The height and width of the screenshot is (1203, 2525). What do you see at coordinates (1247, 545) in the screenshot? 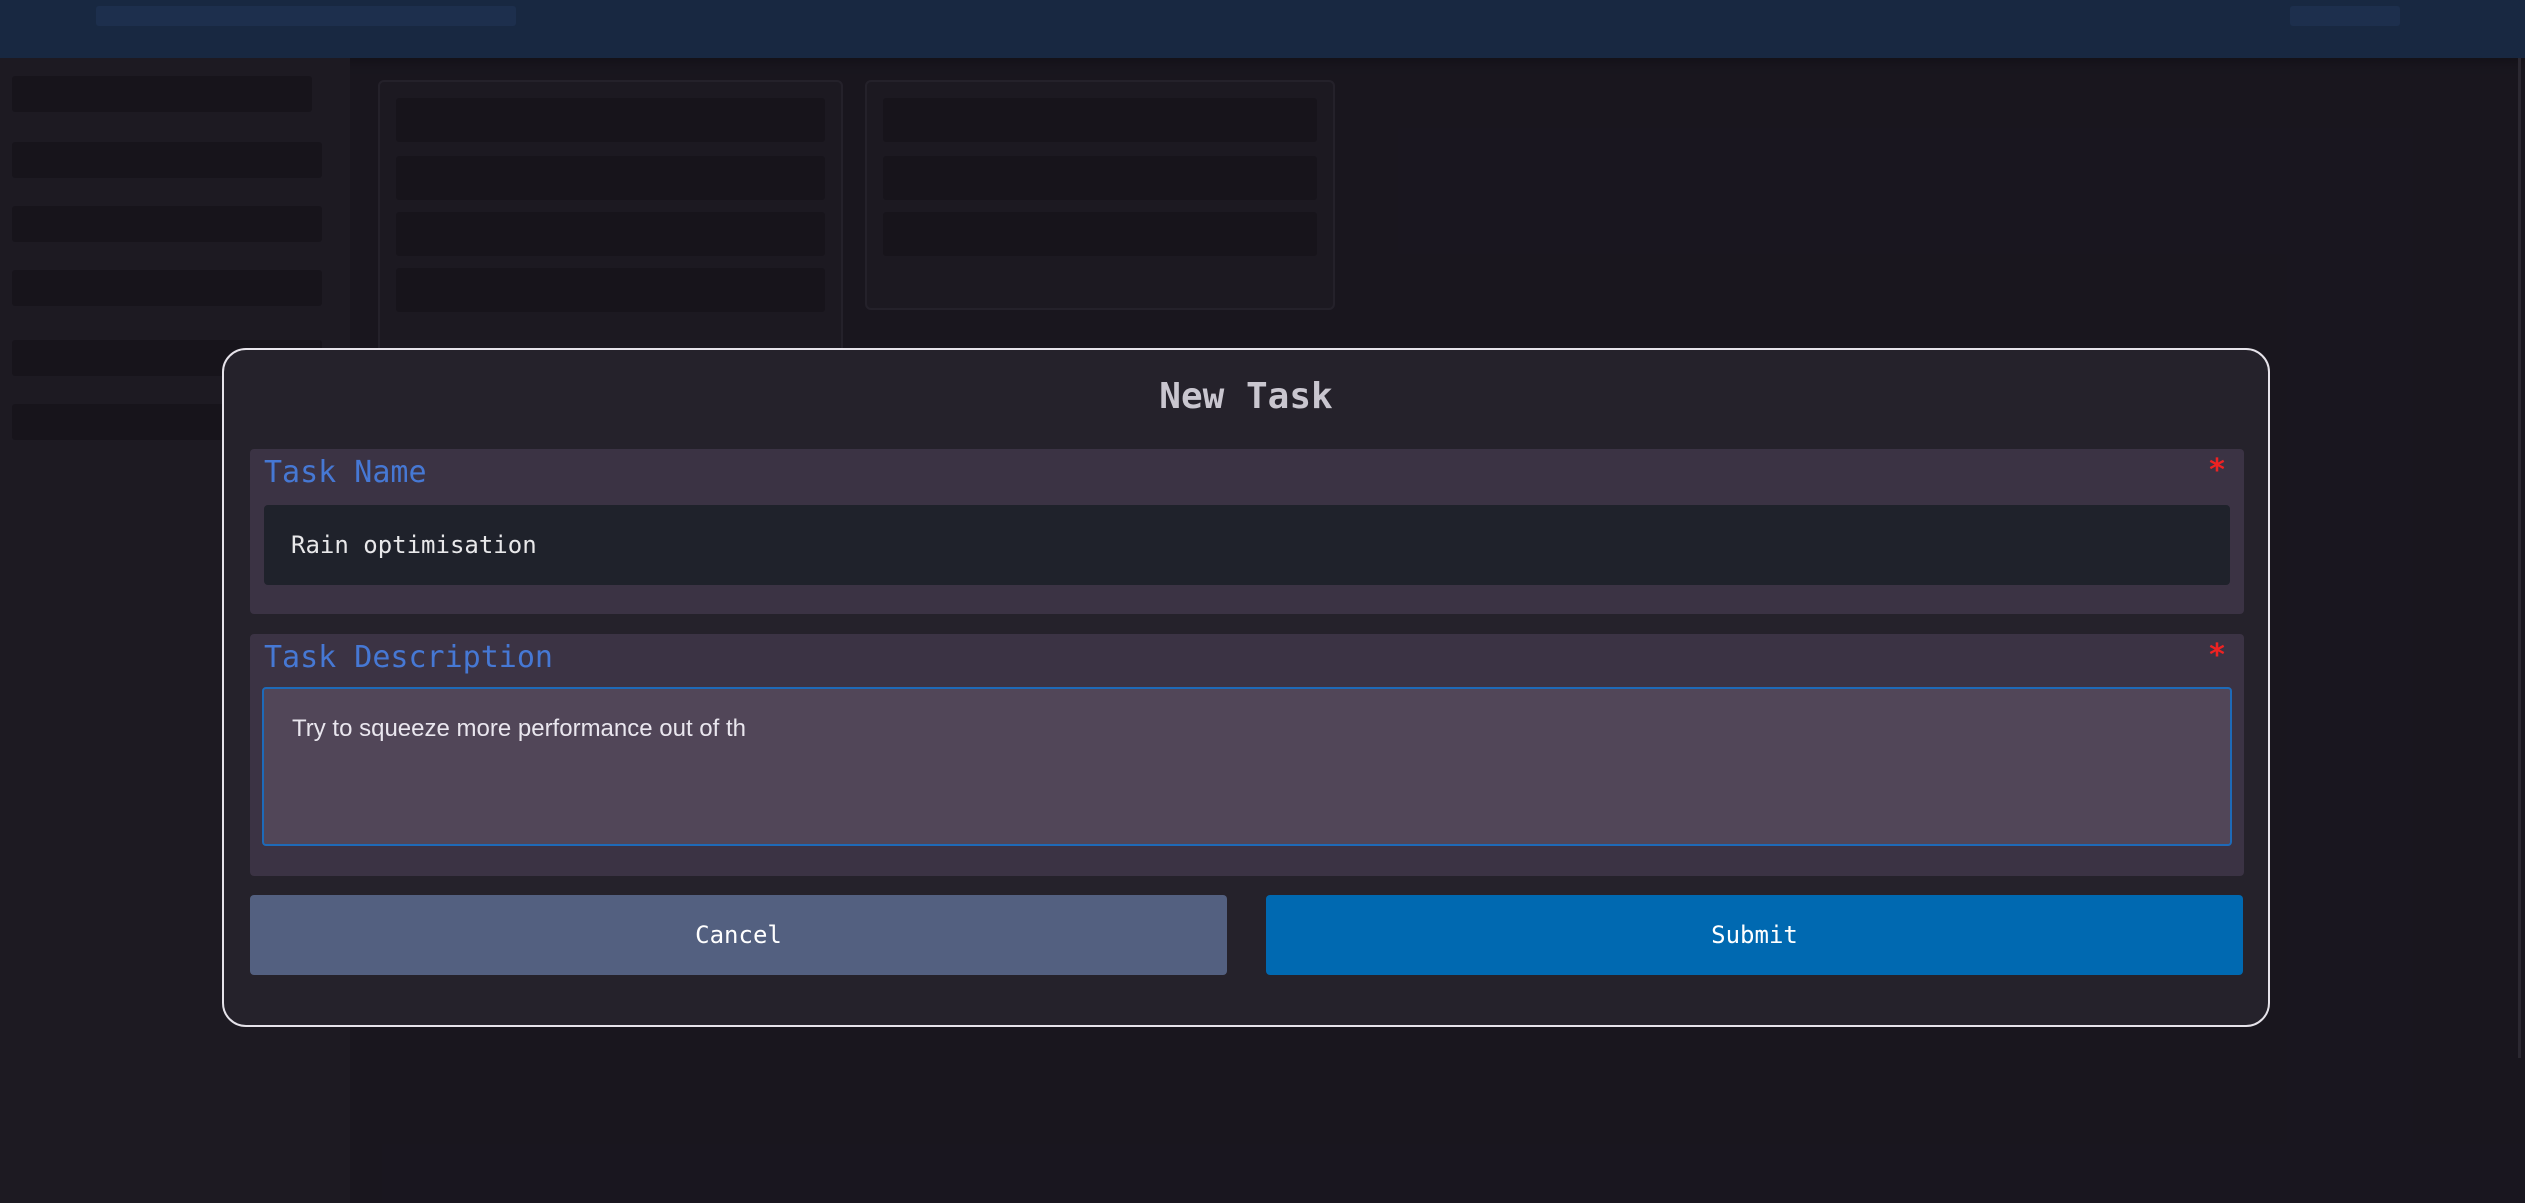
I see `task-name-input: Rain optimisation` at bounding box center [1247, 545].